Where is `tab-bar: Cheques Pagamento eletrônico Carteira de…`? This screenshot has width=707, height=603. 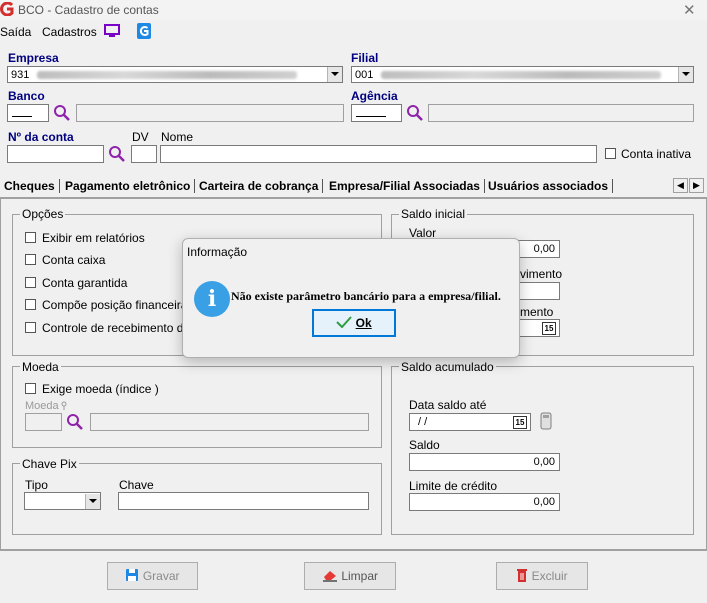 tab-bar: Cheques Pagamento eletrônico Carteira de… is located at coordinates (353, 187).